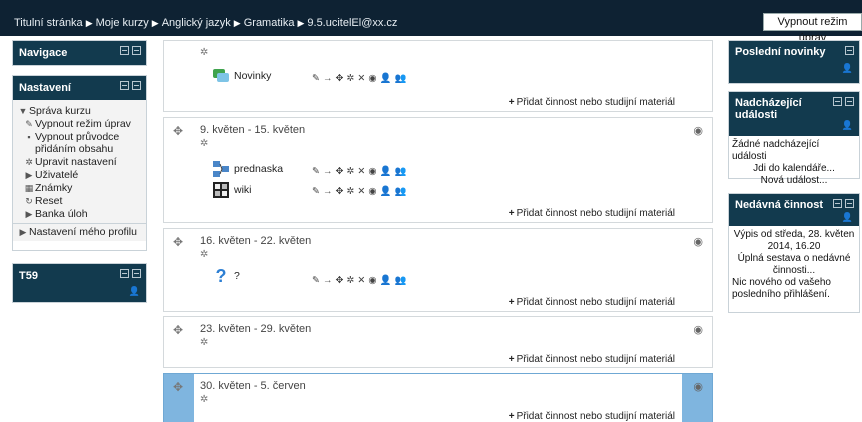 The height and width of the screenshot is (422, 862). What do you see at coordinates (79, 88) in the screenshot?
I see `settings-block-header: Nastavení` at bounding box center [79, 88].